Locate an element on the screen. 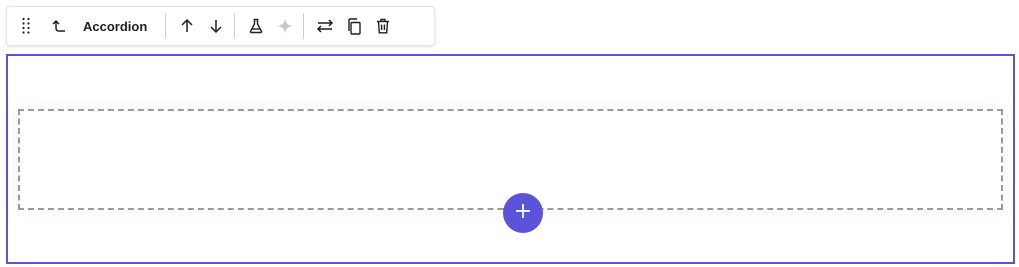 The width and height of the screenshot is (1019, 267). add-block-button is located at coordinates (523, 213).